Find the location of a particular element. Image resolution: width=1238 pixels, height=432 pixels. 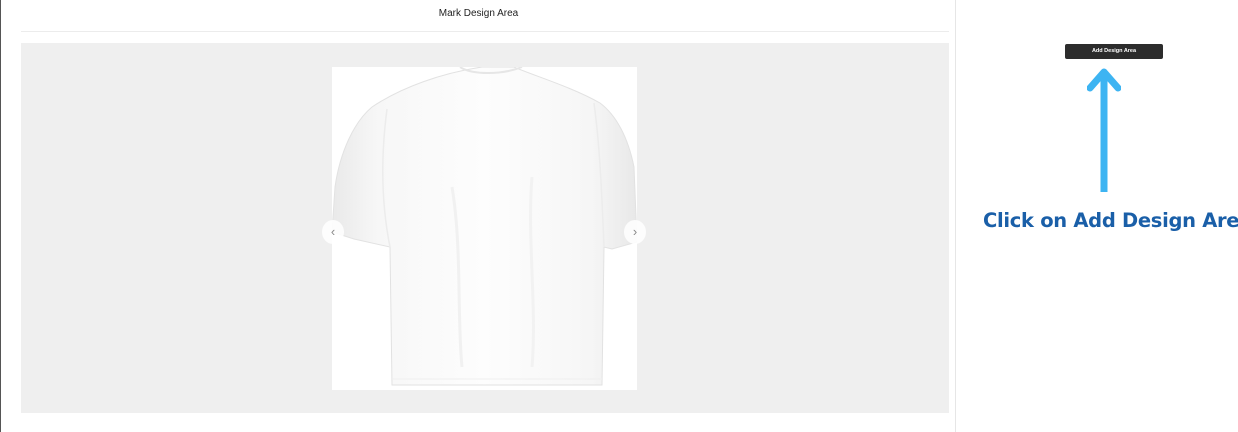

add-design-area-button: Add Design Area is located at coordinates (1114, 51).